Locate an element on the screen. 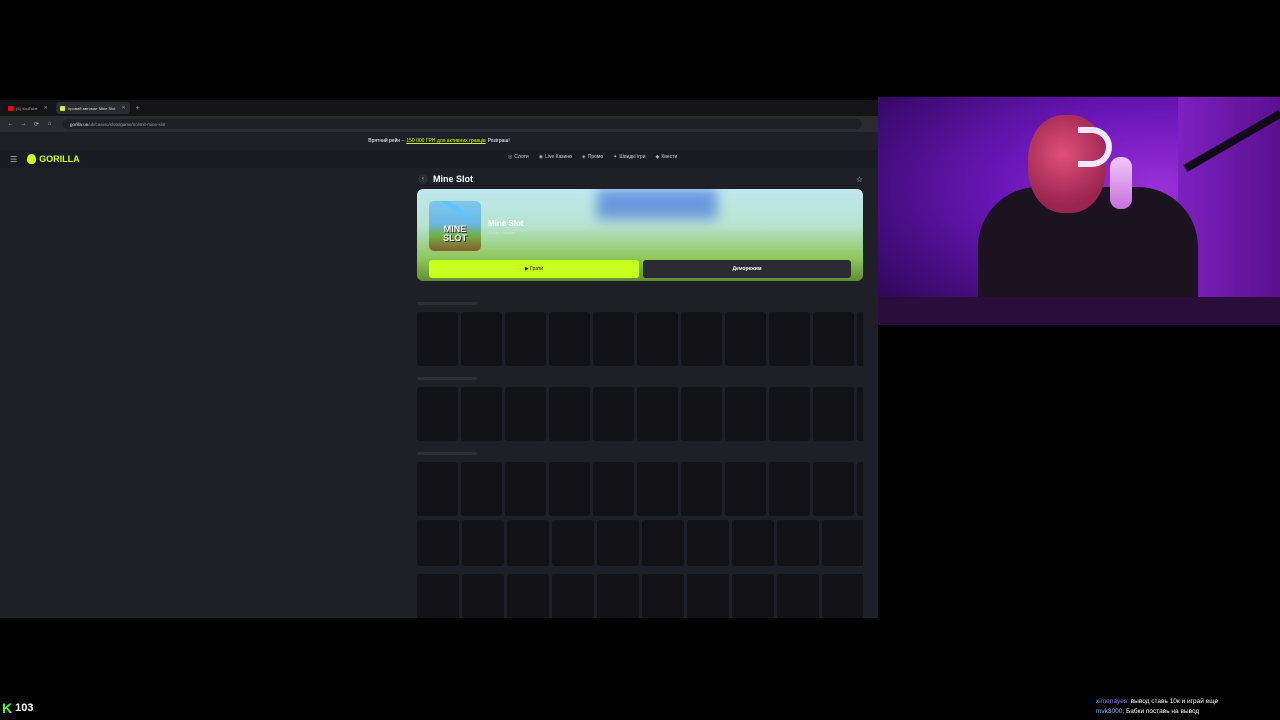  nav-item-fast-games: ✦ Швидкі ігри is located at coordinates (629, 157).